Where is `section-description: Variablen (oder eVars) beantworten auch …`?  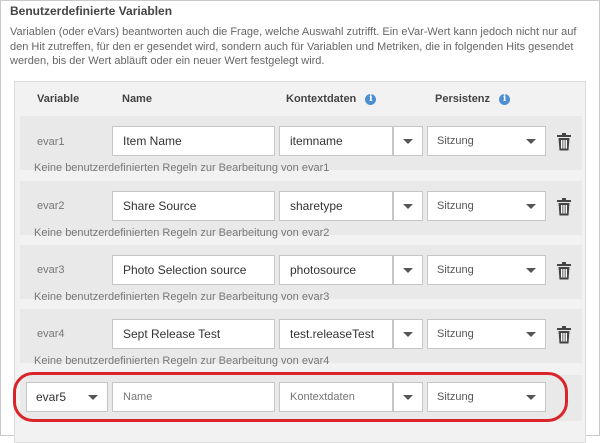 section-description: Variablen (oder eVars) beantworten auch … is located at coordinates (293, 46).